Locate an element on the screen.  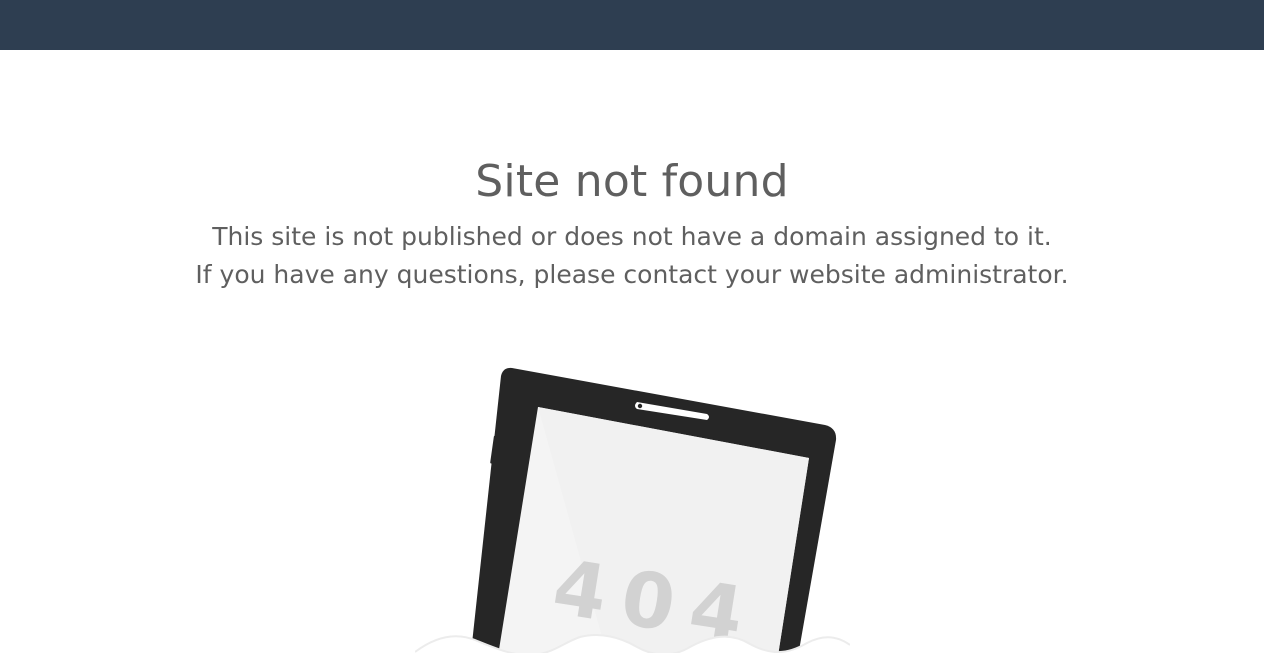
page-title: Site not found is located at coordinates (632, 181).